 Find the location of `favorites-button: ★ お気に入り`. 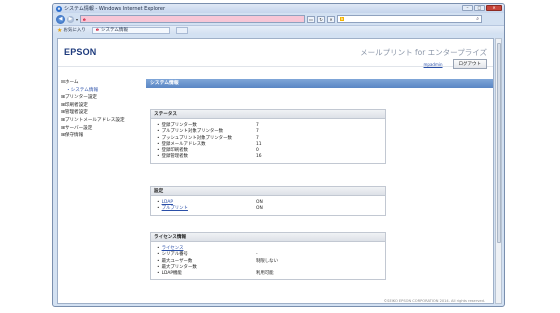

favorites-button: ★ お気に入り is located at coordinates (71, 30).